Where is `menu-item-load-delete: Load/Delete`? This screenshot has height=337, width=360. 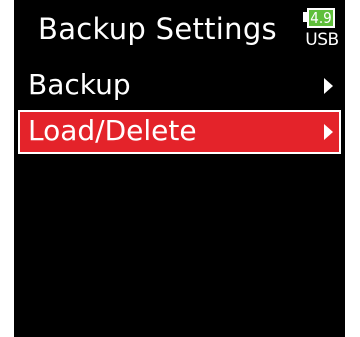
menu-item-load-delete: Load/Delete is located at coordinates (179, 132).